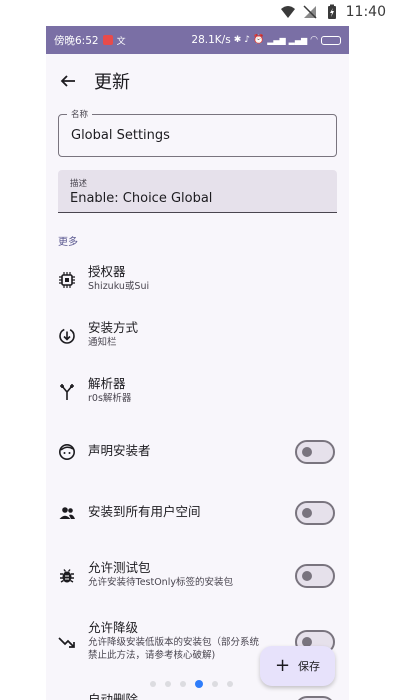 The height and width of the screenshot is (700, 394). What do you see at coordinates (119, 450) in the screenshot?
I see `declare-installer-title: 声明安装者` at bounding box center [119, 450].